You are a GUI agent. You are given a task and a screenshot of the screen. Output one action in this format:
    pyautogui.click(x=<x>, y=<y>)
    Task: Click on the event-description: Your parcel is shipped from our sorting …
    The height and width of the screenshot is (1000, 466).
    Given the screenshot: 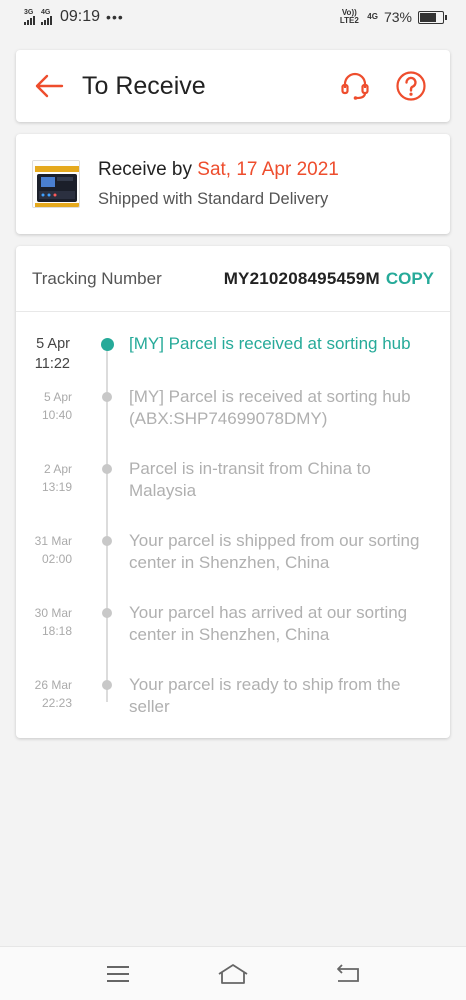 What is the action you would take?
    pyautogui.click(x=274, y=551)
    